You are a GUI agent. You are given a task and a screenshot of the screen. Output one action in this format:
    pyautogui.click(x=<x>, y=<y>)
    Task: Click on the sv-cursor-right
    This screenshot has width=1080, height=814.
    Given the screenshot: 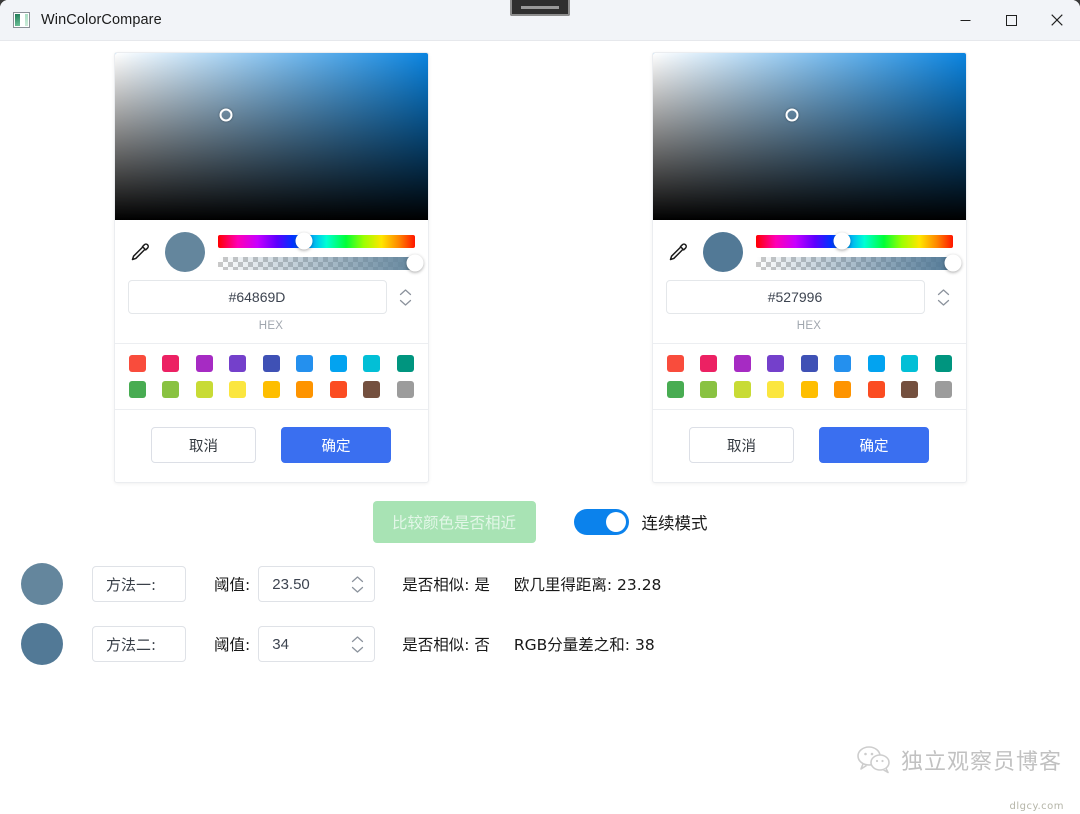 What is the action you would take?
    pyautogui.click(x=792, y=115)
    